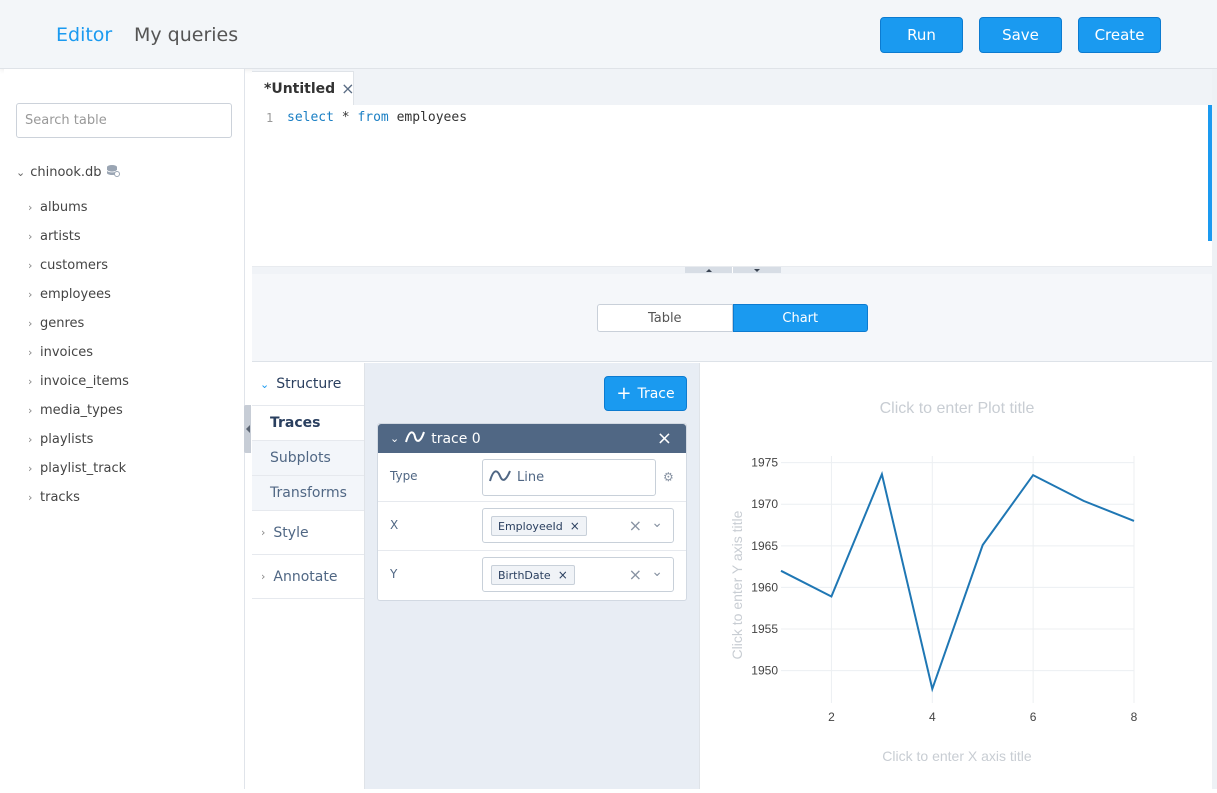 This screenshot has width=1217, height=793. I want to click on x-tick-label: 4, so click(932, 717).